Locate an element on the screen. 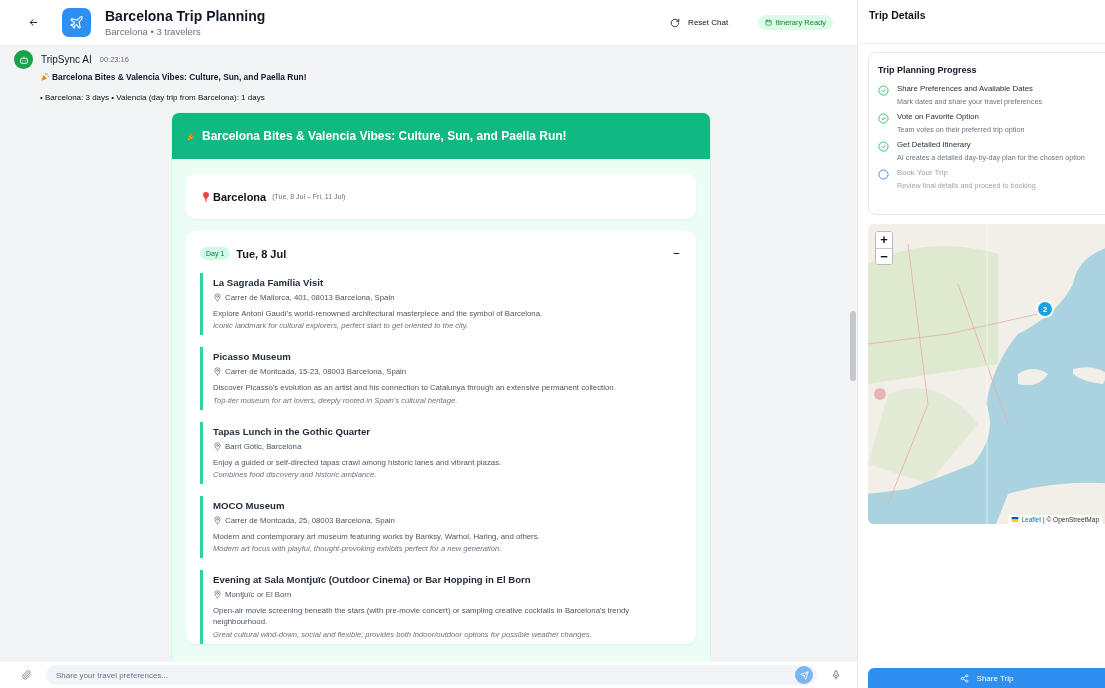  day-date: Tue, 8 Jul is located at coordinates (262, 253).